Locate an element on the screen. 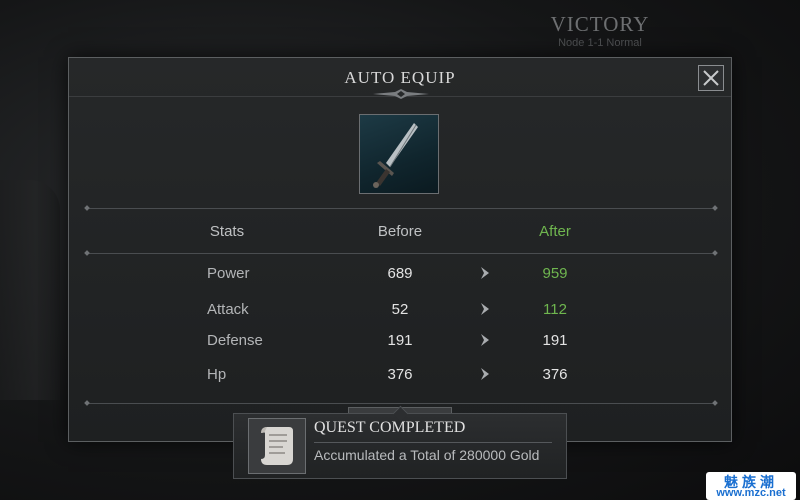 Image resolution: width=800 pixels, height=500 pixels. background-silhouette is located at coordinates (30, 290).